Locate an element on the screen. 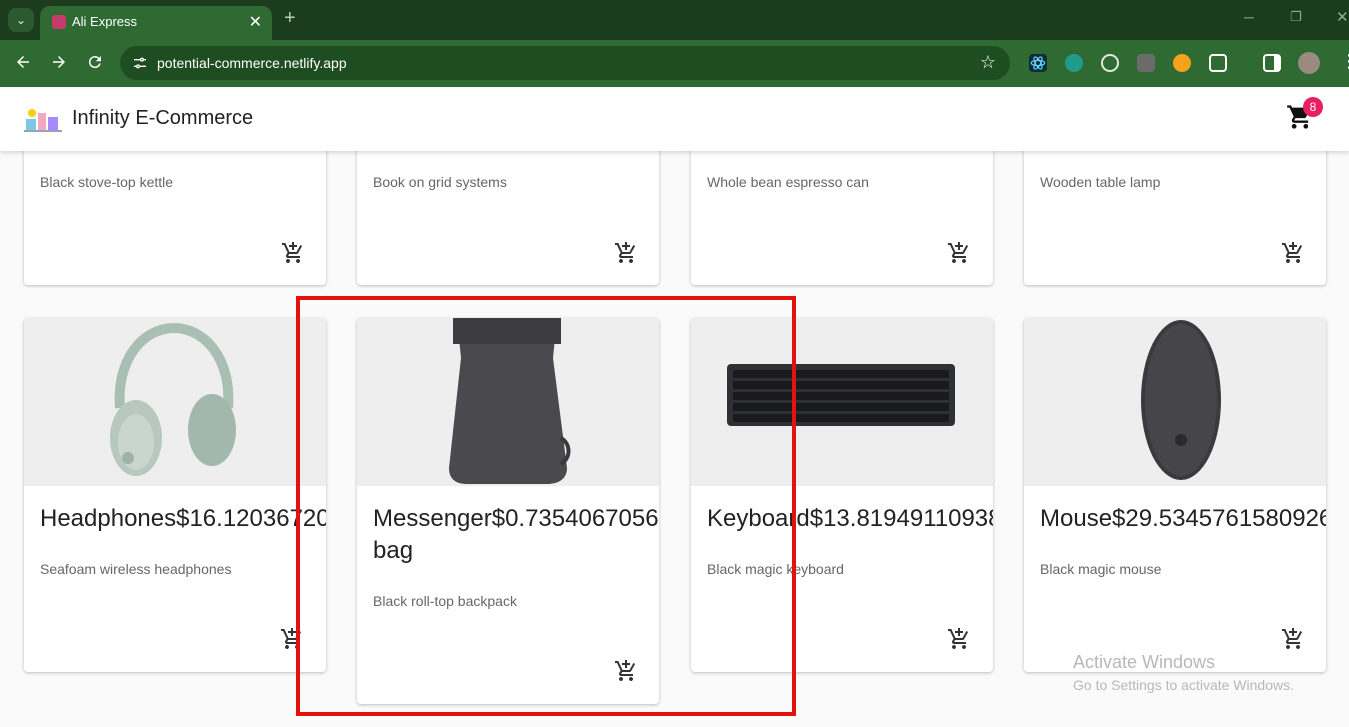 Image resolution: width=1349 pixels, height=727 pixels. site-favicon-icon is located at coordinates (59, 22).